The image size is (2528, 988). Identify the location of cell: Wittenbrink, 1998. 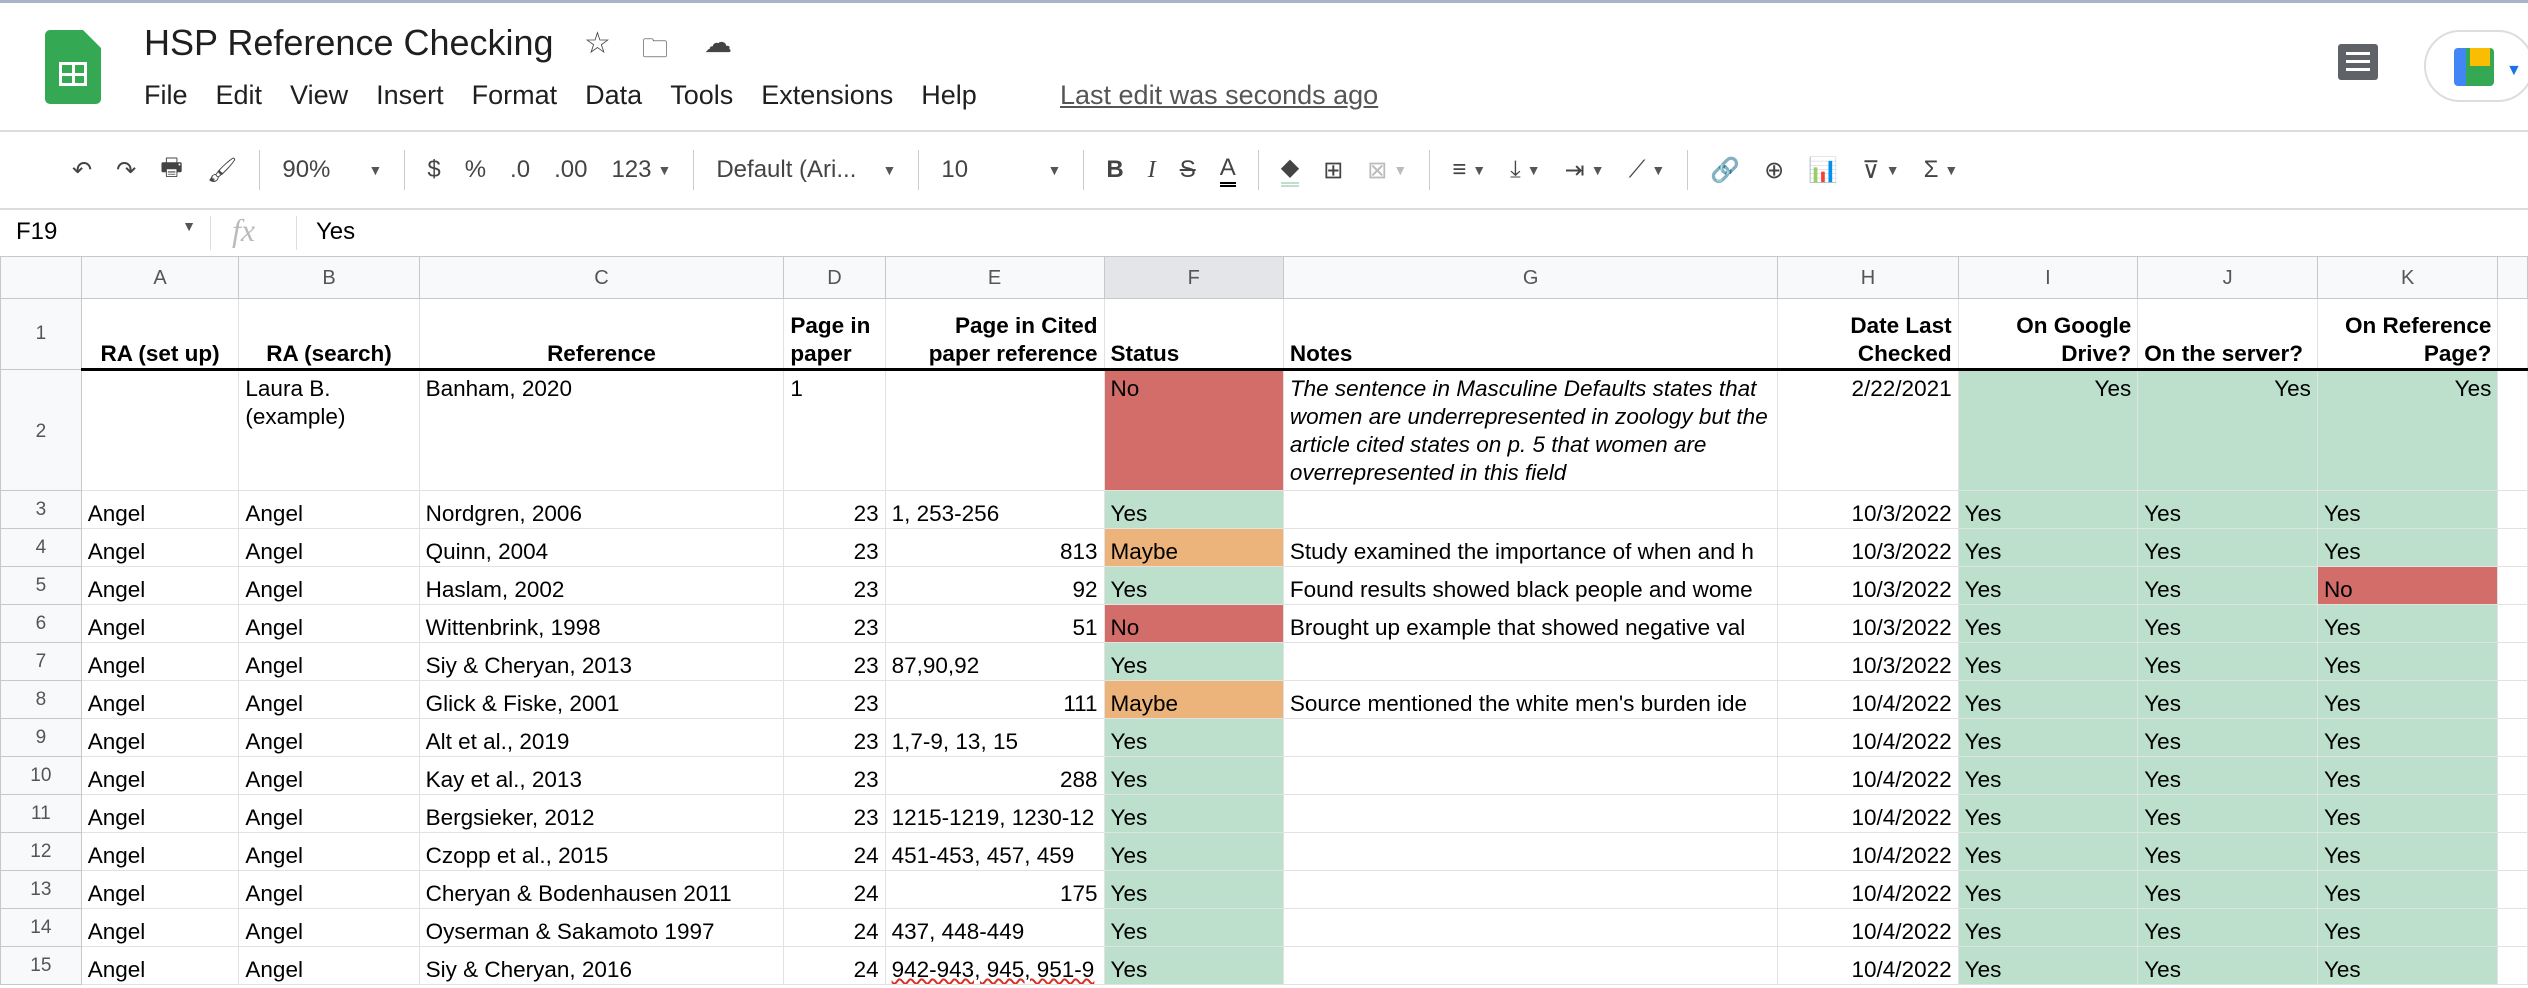
(601, 623).